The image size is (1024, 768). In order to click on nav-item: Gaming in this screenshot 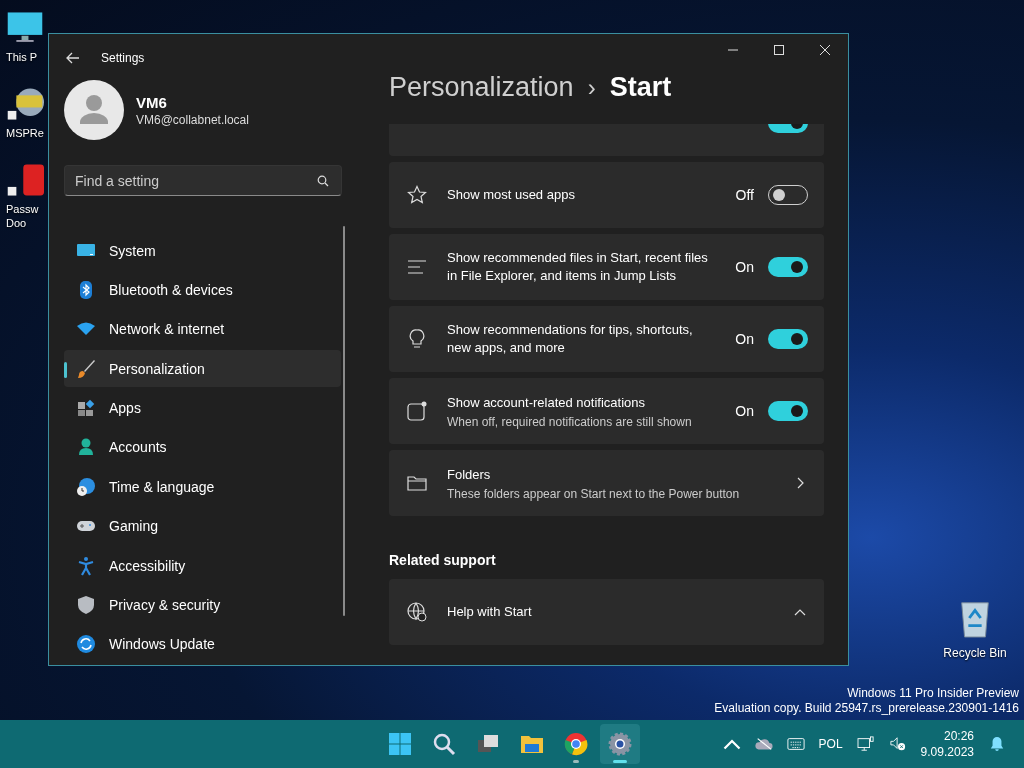, I will do `click(202, 526)`.